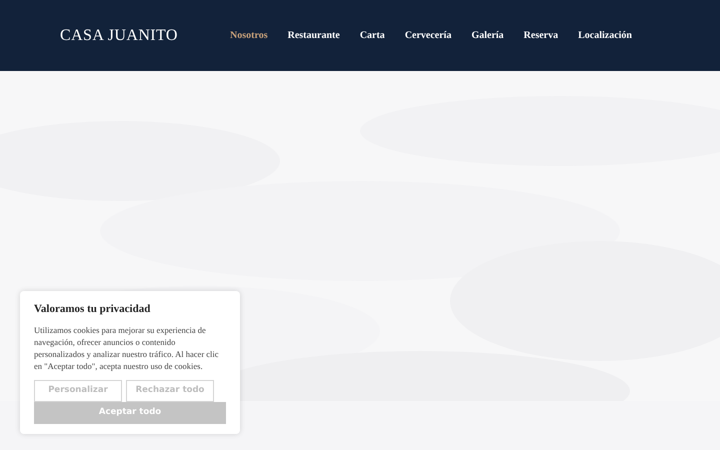 This screenshot has width=720, height=450. What do you see at coordinates (487, 35) in the screenshot?
I see `nav-link: Galería` at bounding box center [487, 35].